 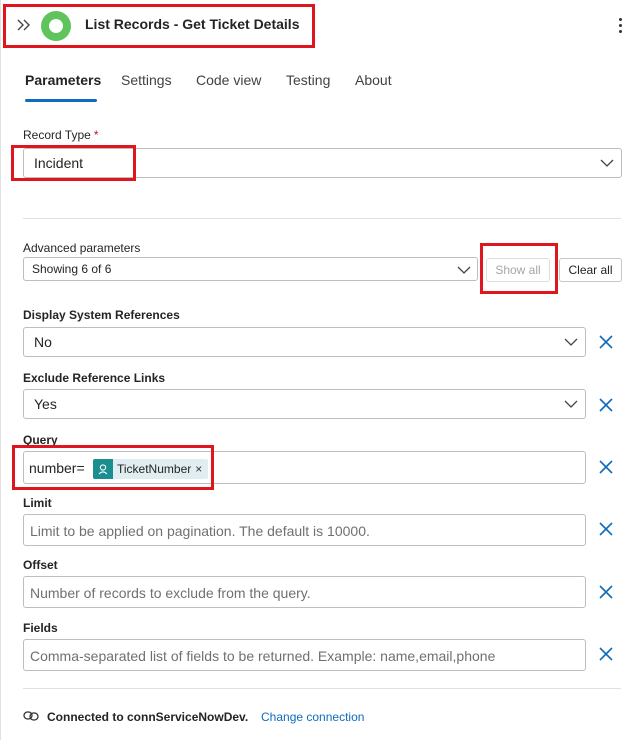 What do you see at coordinates (57, 135) in the screenshot?
I see `record-type-label-text: Record Type` at bounding box center [57, 135].